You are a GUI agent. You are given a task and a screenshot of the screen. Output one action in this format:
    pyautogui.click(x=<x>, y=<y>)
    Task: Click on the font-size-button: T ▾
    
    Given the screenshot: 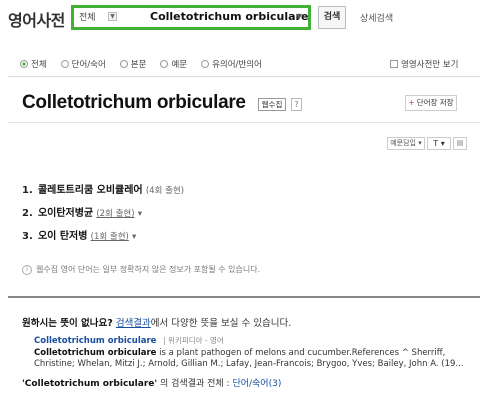 What is the action you would take?
    pyautogui.click(x=439, y=143)
    